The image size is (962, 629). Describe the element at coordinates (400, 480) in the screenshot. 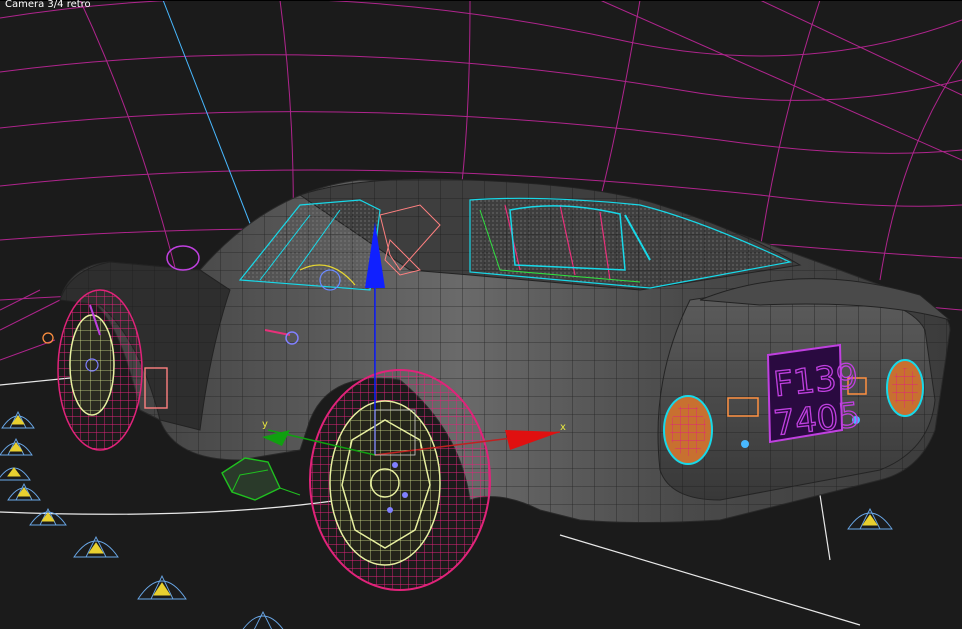

I see `rear-wheel` at that location.